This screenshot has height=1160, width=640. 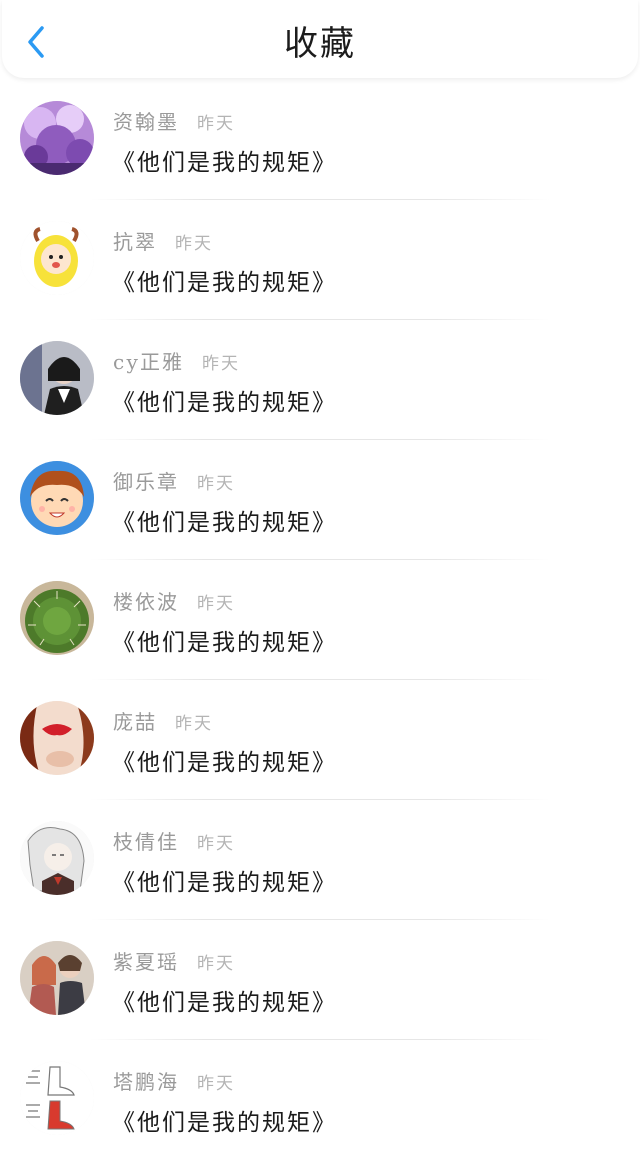 What do you see at coordinates (146, 842) in the screenshot?
I see `author-name: 枝倩佳` at bounding box center [146, 842].